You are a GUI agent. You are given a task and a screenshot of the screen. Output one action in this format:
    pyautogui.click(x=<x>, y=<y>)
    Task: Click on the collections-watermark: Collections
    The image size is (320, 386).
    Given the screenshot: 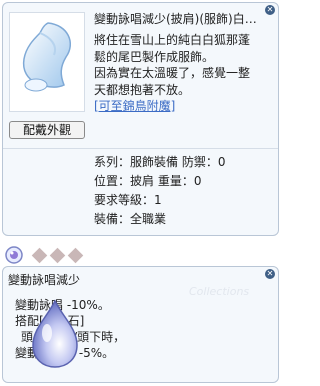 What is the action you would take?
    pyautogui.click(x=219, y=291)
    